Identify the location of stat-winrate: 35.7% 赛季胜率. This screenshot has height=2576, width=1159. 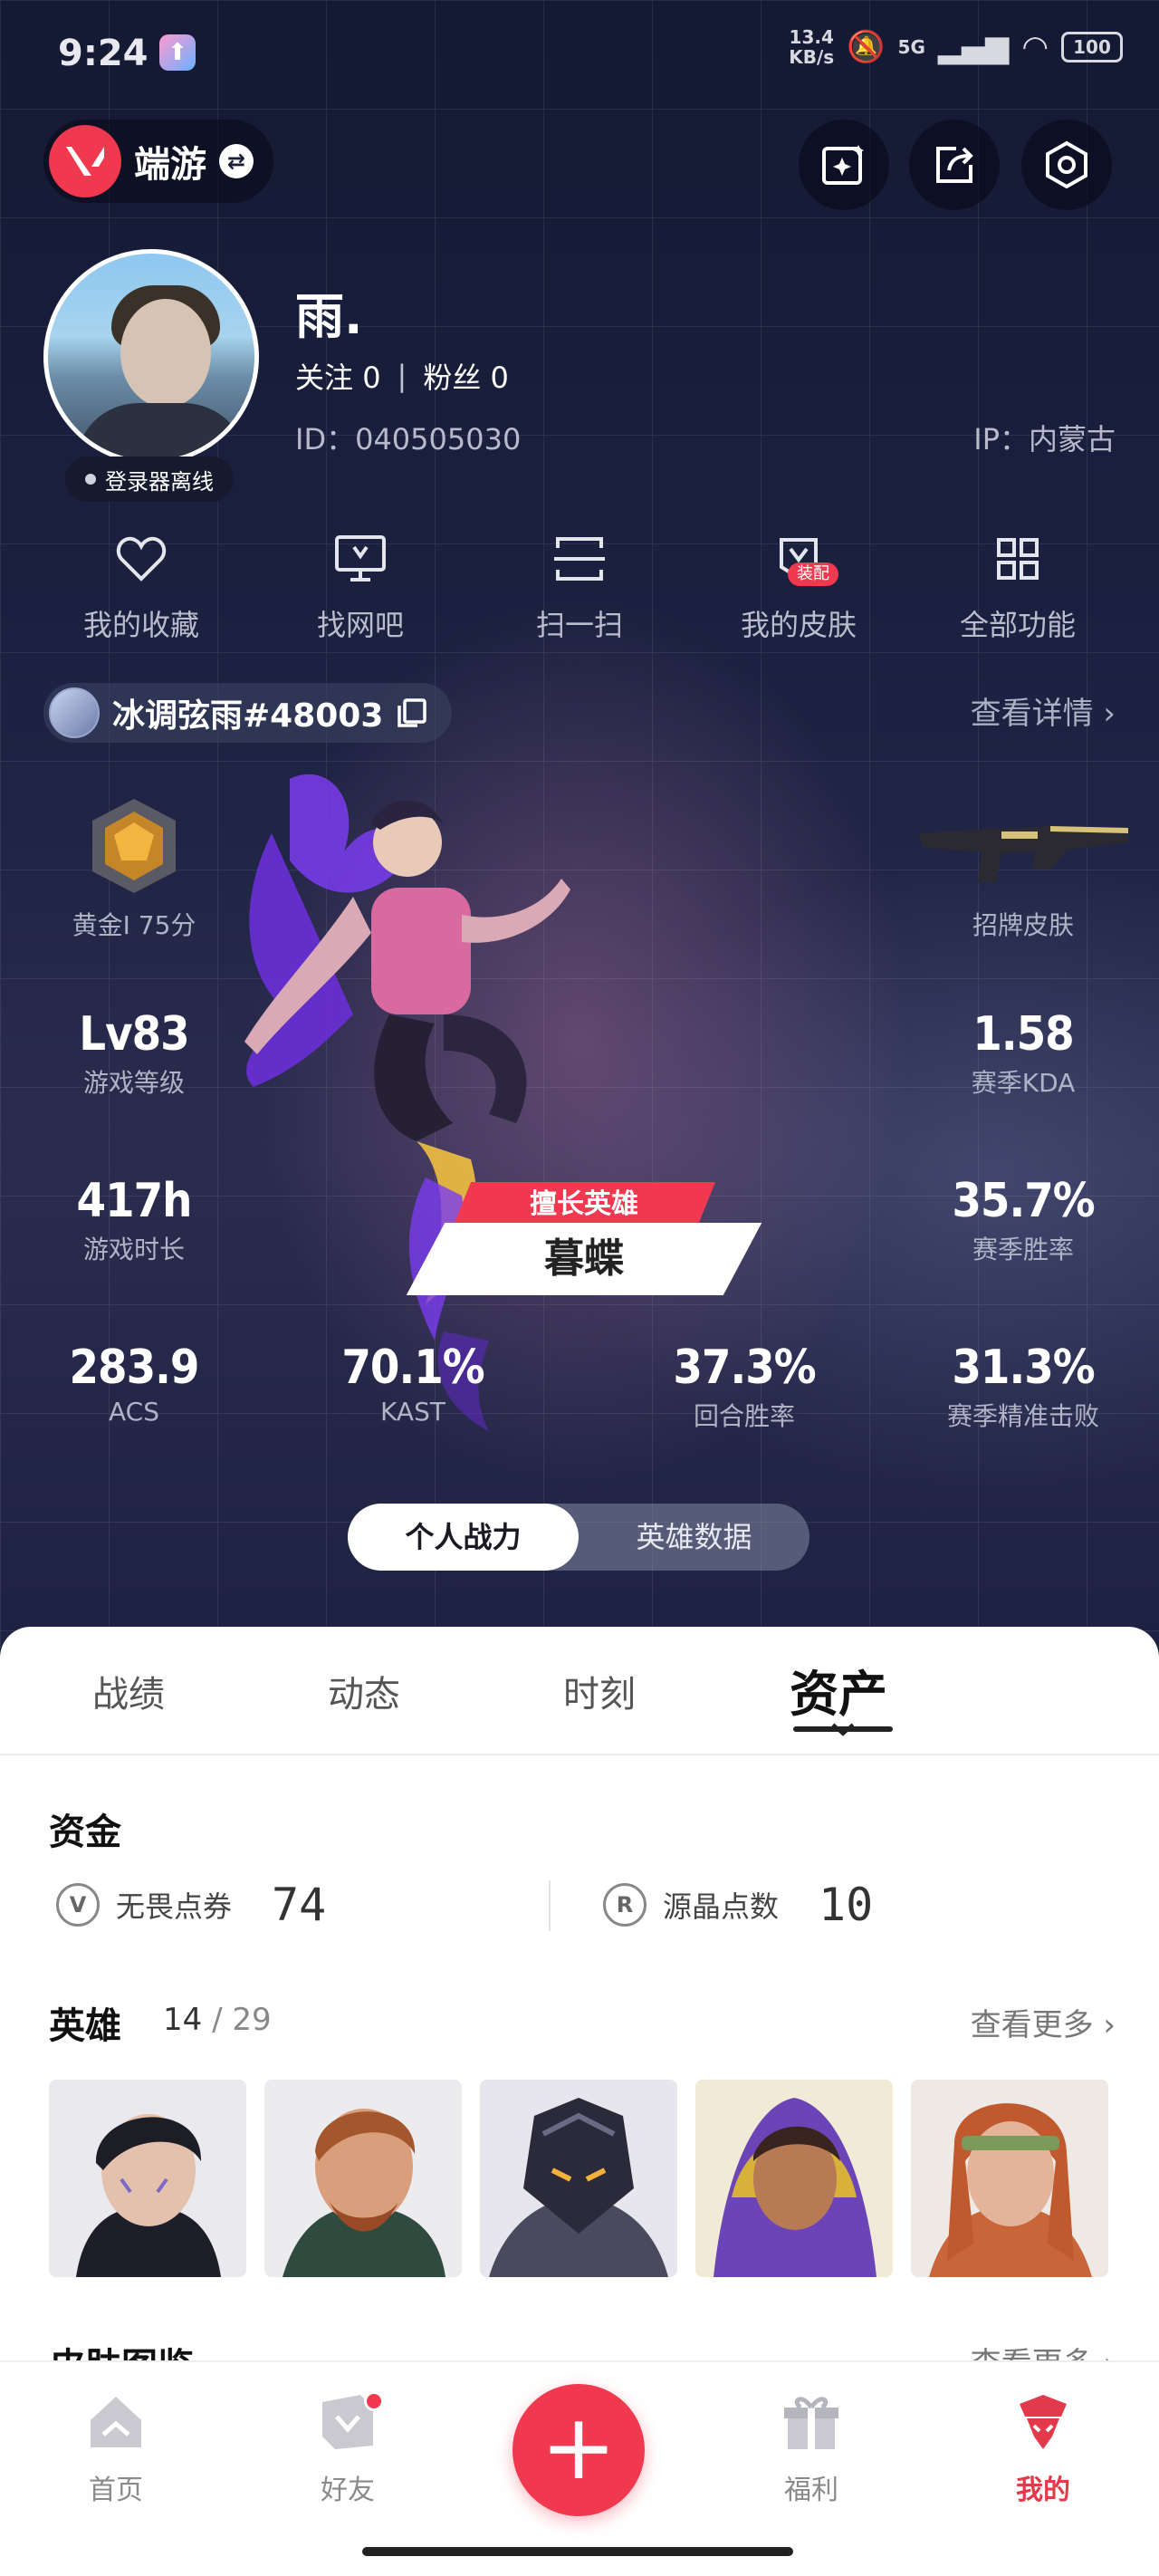
(1023, 1219).